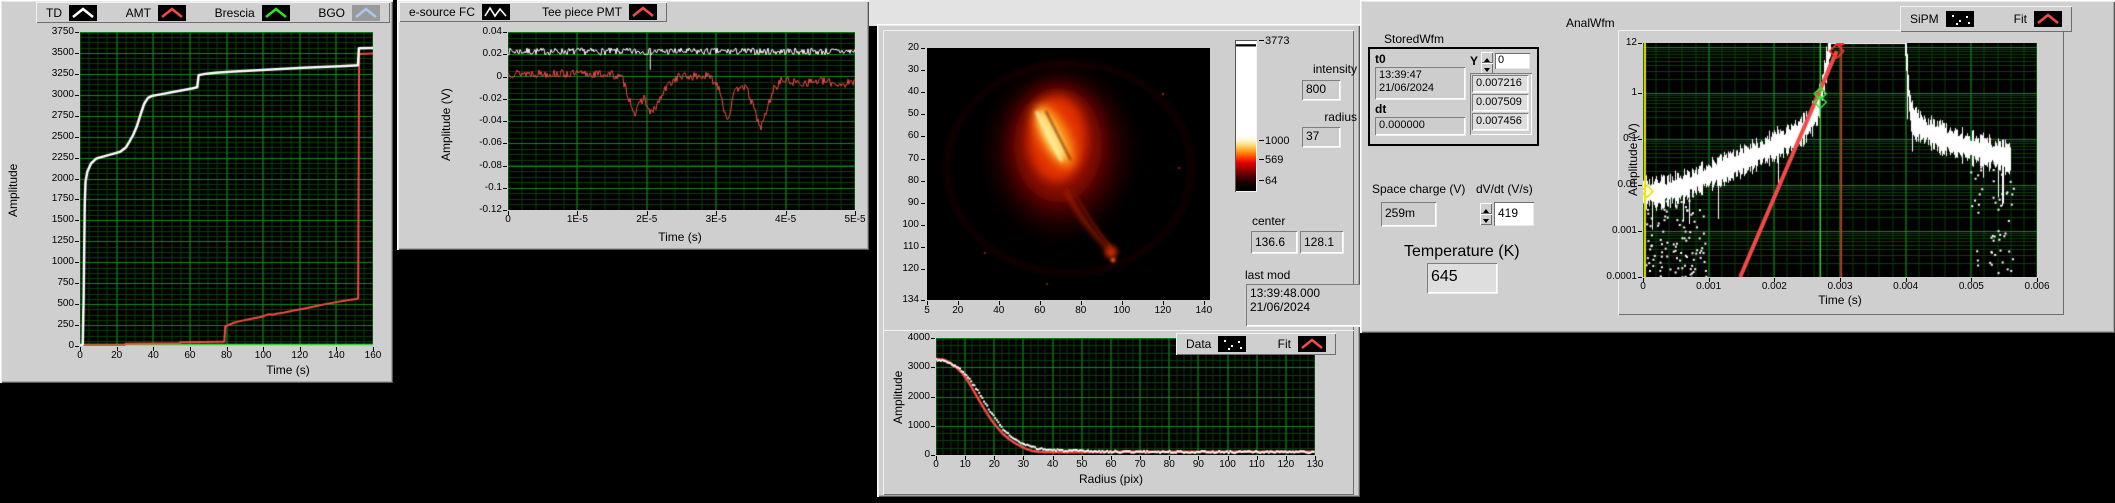 Image resolution: width=2115 pixels, height=503 pixels. Describe the element at coordinates (252, 12) in the screenshot. I see `legend-item-brescia: Brescia` at that location.